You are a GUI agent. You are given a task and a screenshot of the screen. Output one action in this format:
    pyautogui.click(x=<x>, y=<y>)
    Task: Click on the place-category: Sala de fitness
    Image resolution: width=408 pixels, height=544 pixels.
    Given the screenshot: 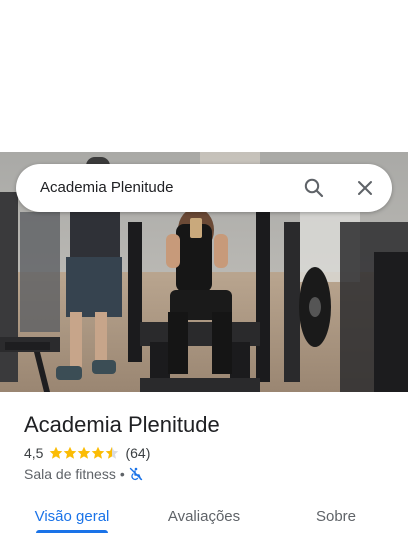 What is the action you would take?
    pyautogui.click(x=70, y=474)
    